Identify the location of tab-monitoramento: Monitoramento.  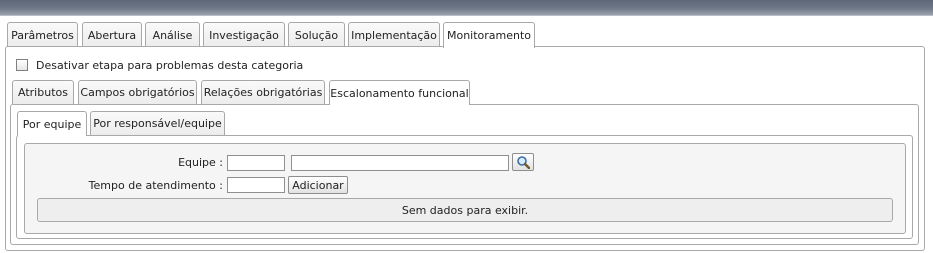
(489, 35).